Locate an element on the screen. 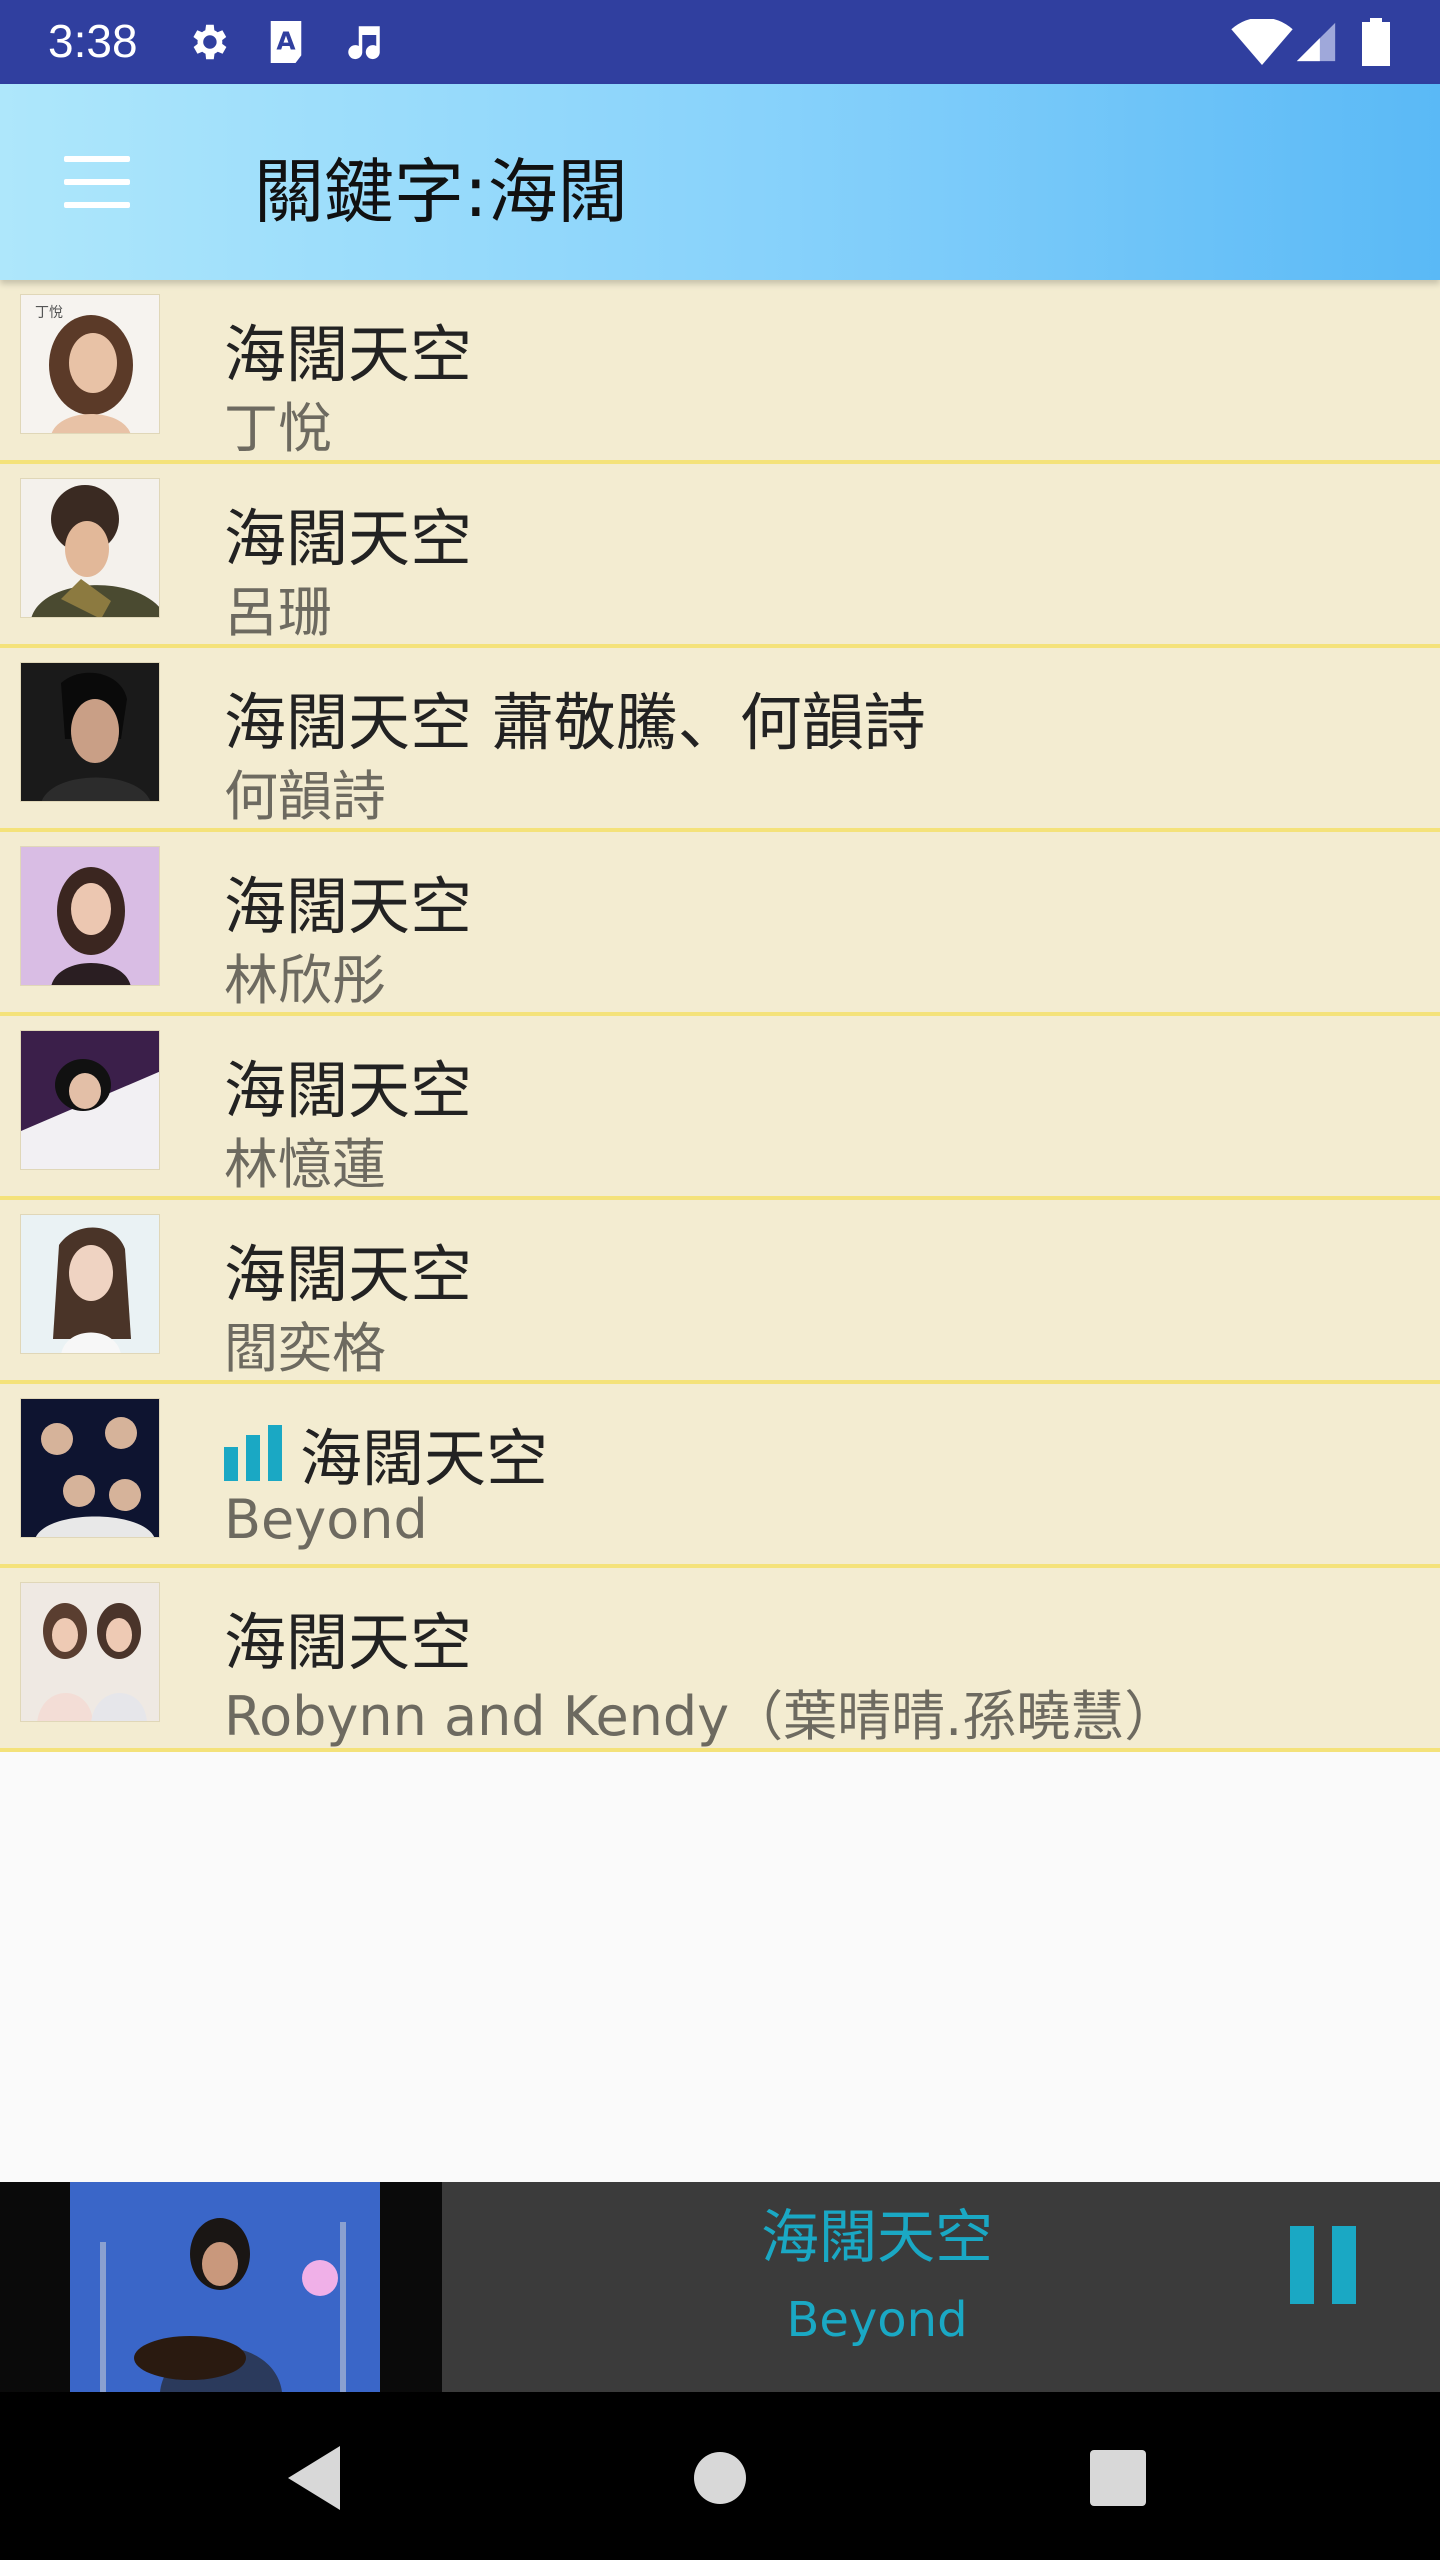 This screenshot has width=1440, height=2560. signal-icon is located at coordinates (1316, 42).